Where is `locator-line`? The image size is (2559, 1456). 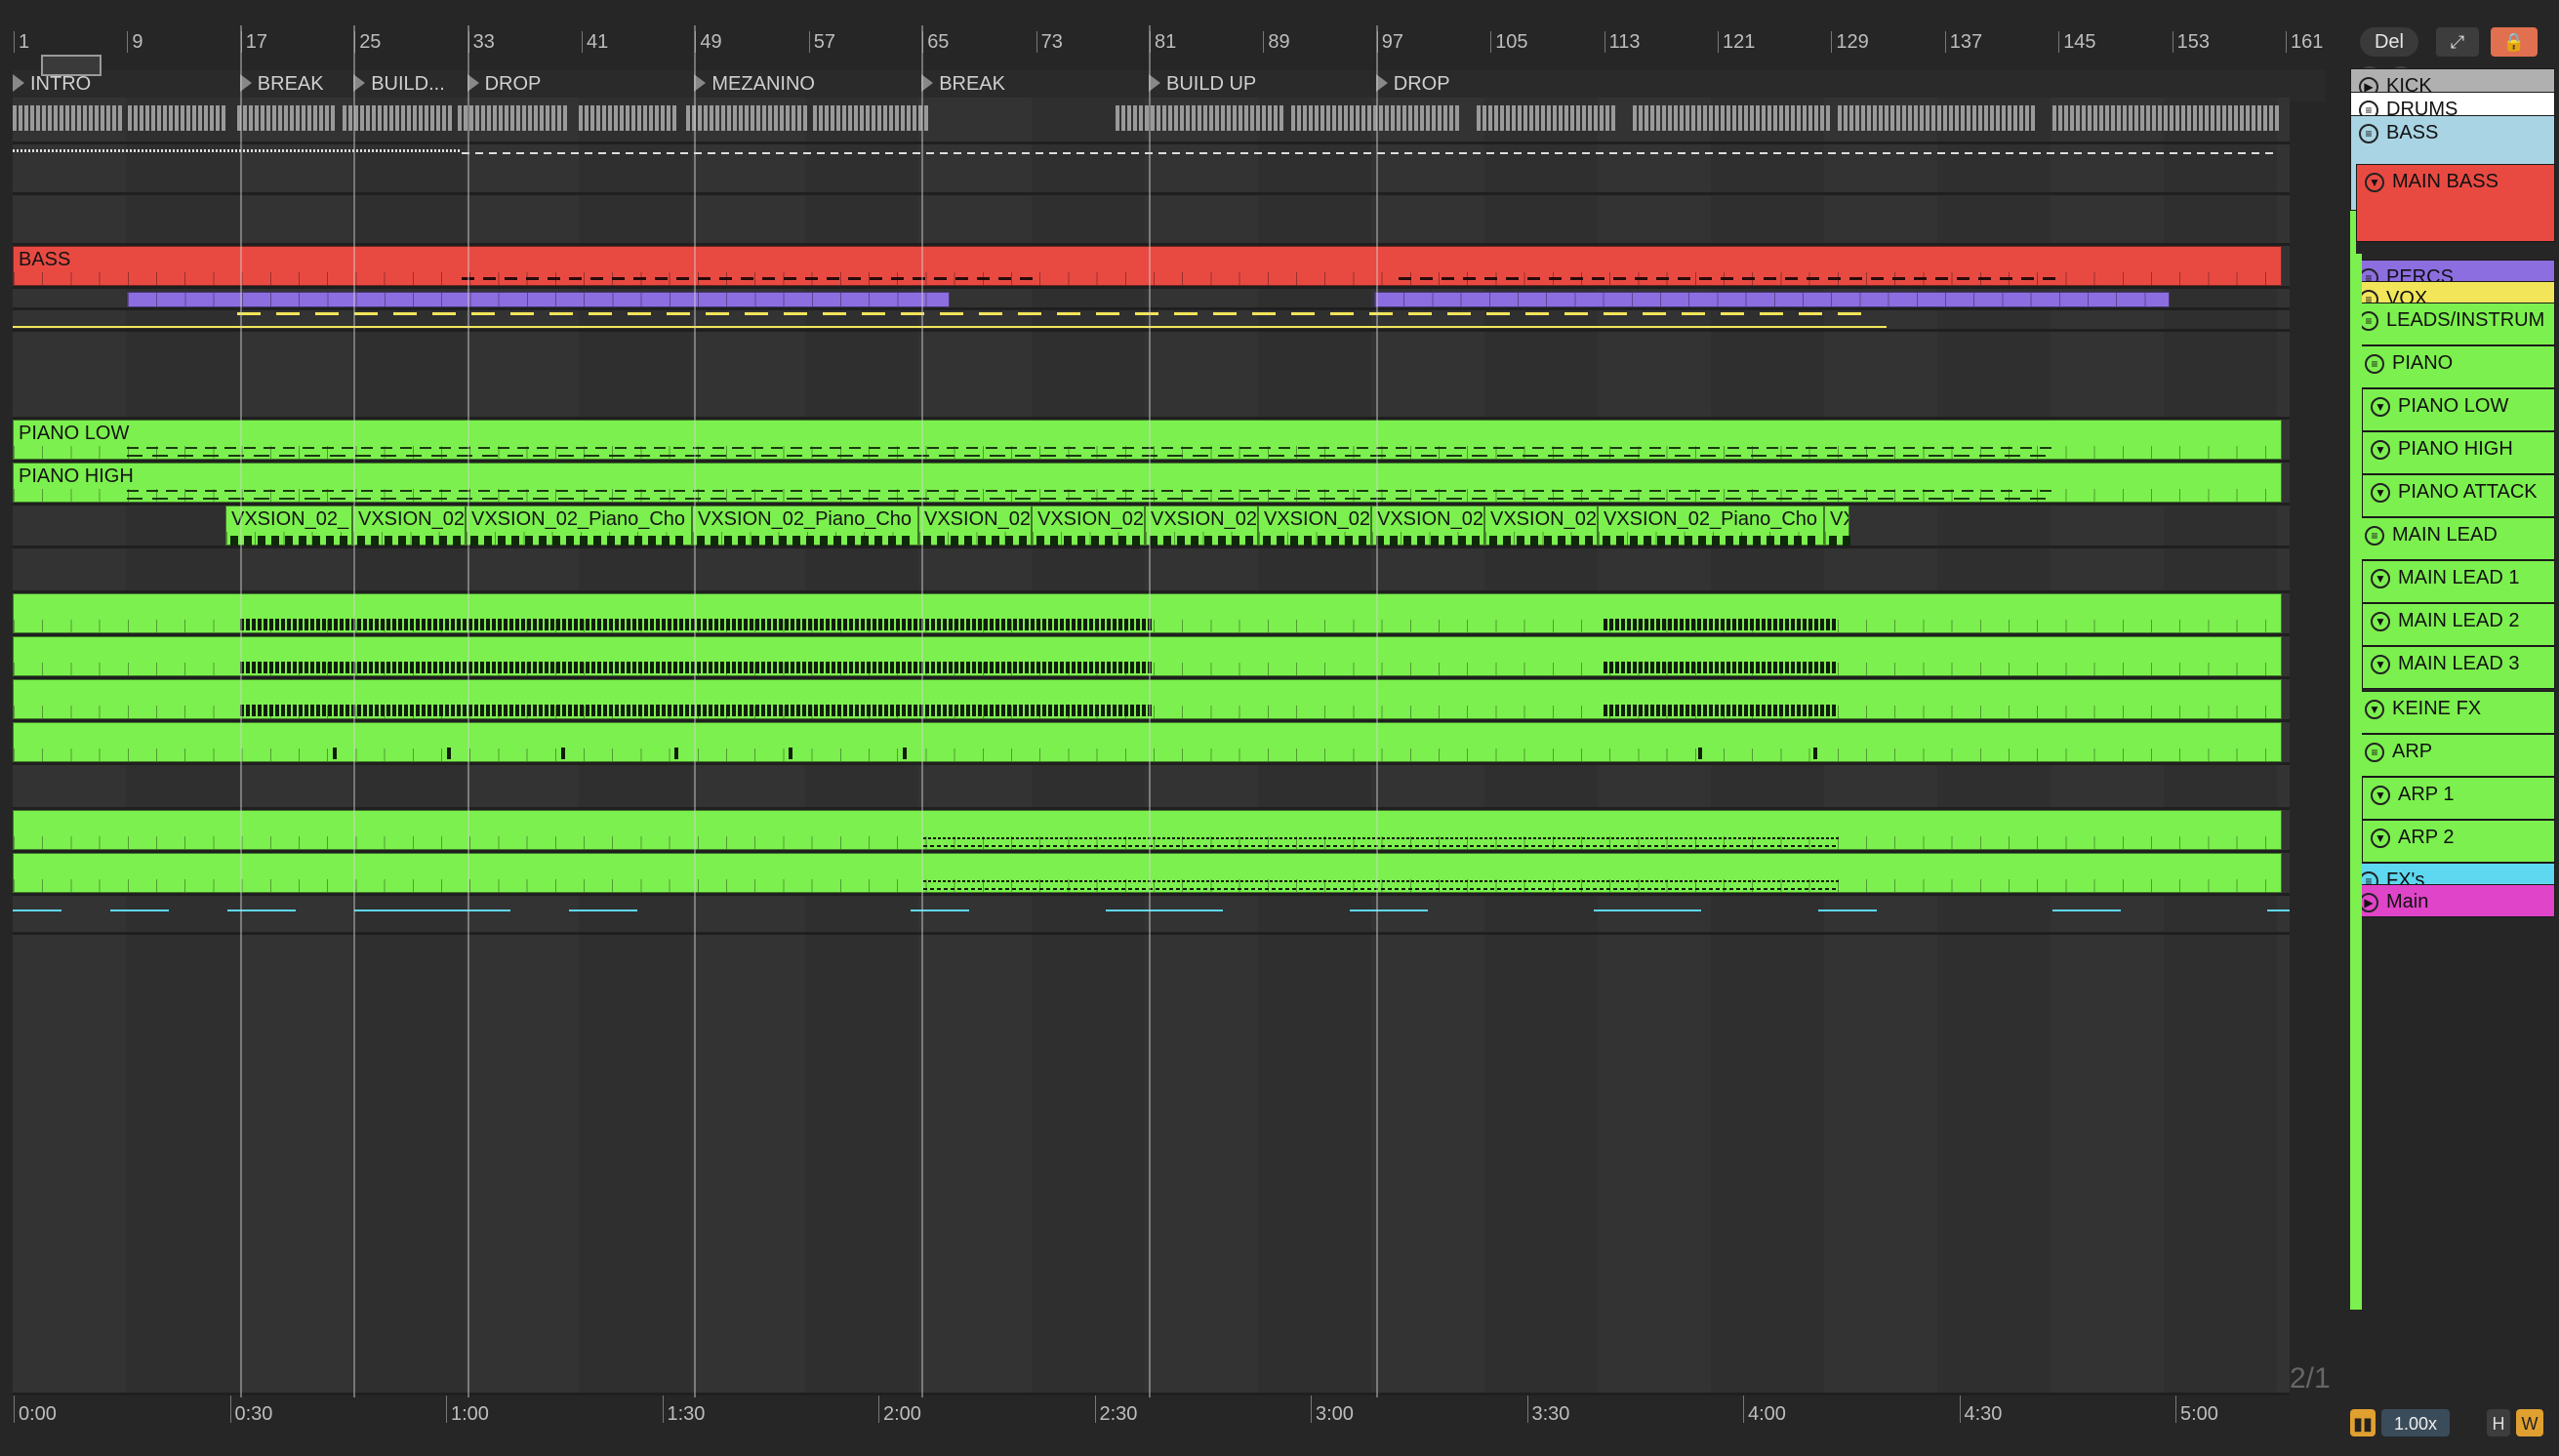 locator-line is located at coordinates (468, 711).